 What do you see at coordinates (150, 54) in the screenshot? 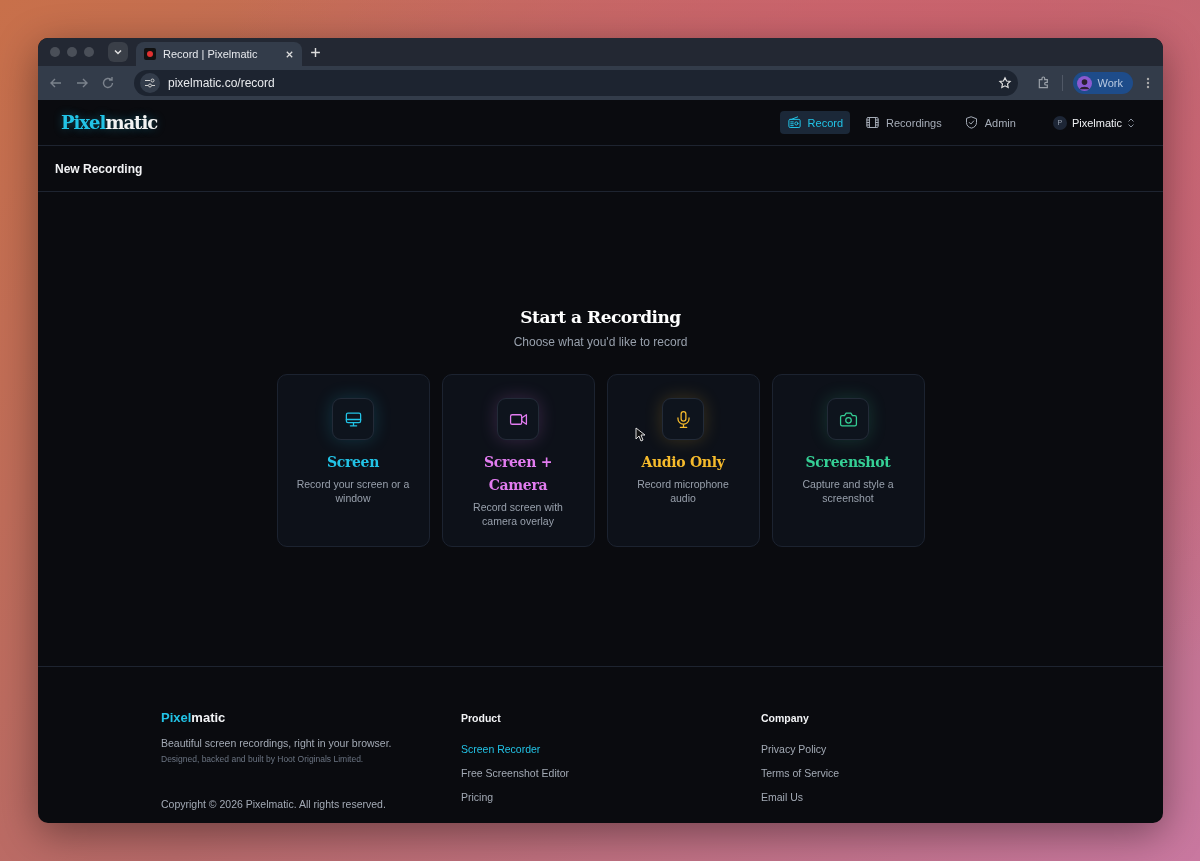
I see `favicon-icon` at bounding box center [150, 54].